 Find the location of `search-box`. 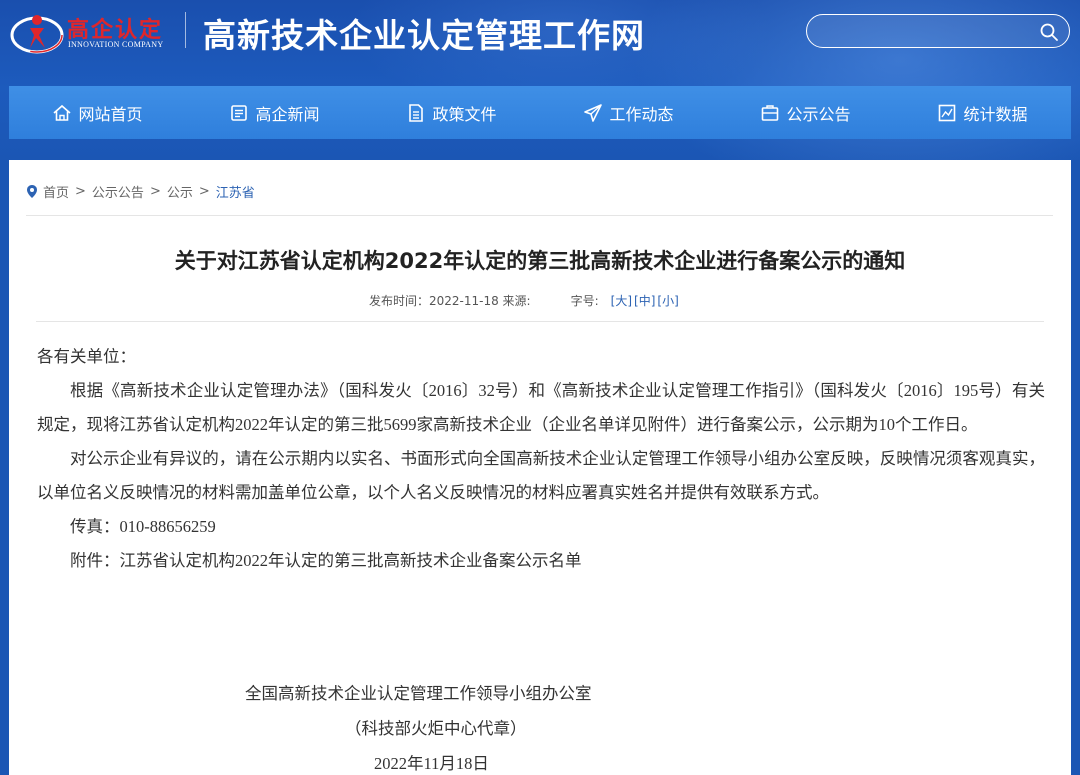

search-box is located at coordinates (938, 31).